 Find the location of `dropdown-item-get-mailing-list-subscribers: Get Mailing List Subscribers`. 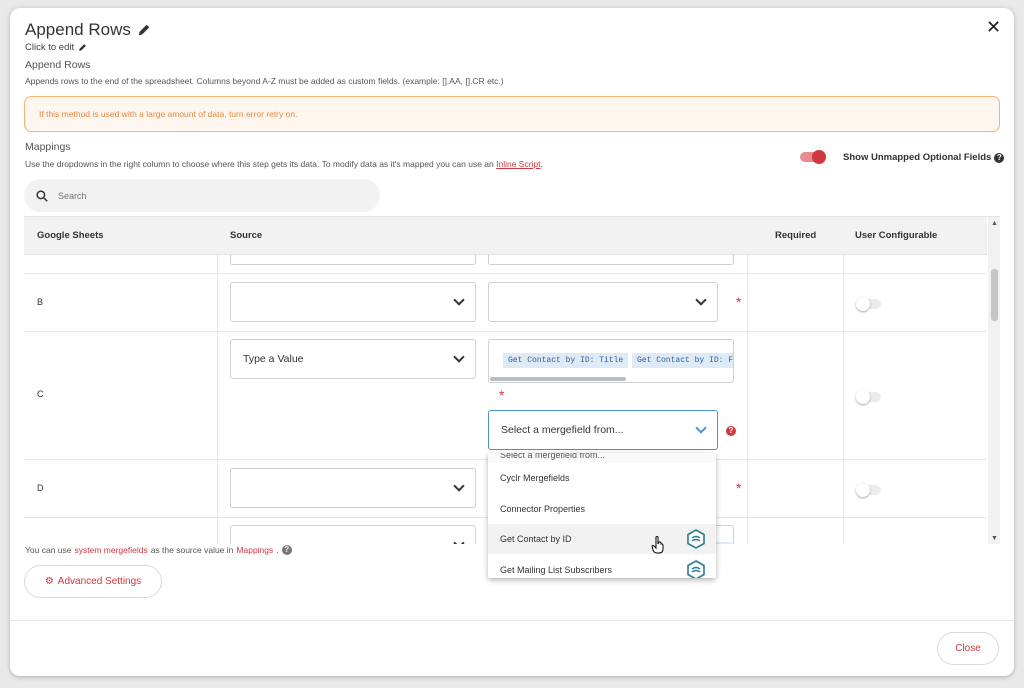

dropdown-item-get-mailing-list-subscribers: Get Mailing List Subscribers is located at coordinates (602, 566).